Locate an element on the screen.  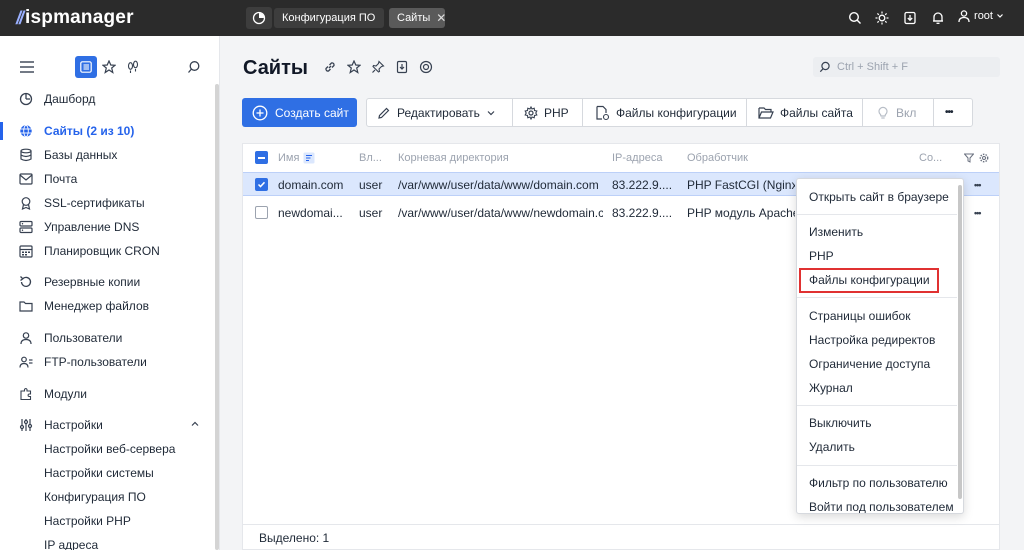
more-icon: ••• is located at coordinates (949, 112).